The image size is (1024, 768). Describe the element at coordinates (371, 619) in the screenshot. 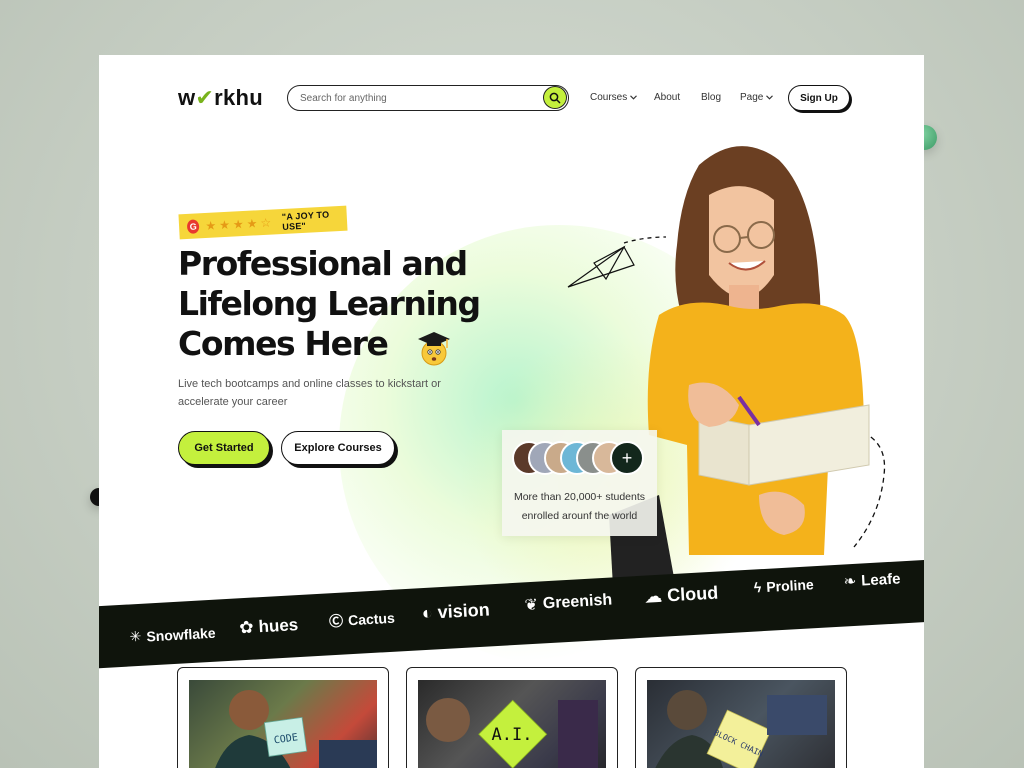

I see `brand-cactus-label: Cactus` at that location.